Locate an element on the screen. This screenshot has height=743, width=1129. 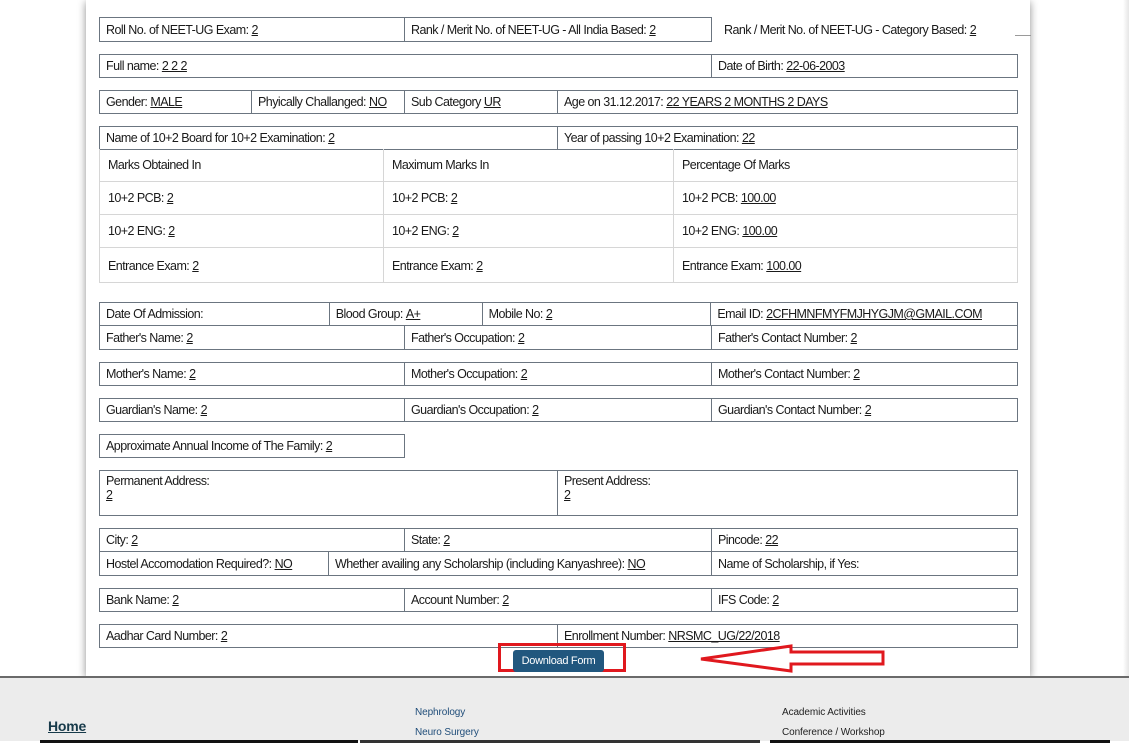
blood-group-field: Blood Group: A+ is located at coordinates (405, 314).